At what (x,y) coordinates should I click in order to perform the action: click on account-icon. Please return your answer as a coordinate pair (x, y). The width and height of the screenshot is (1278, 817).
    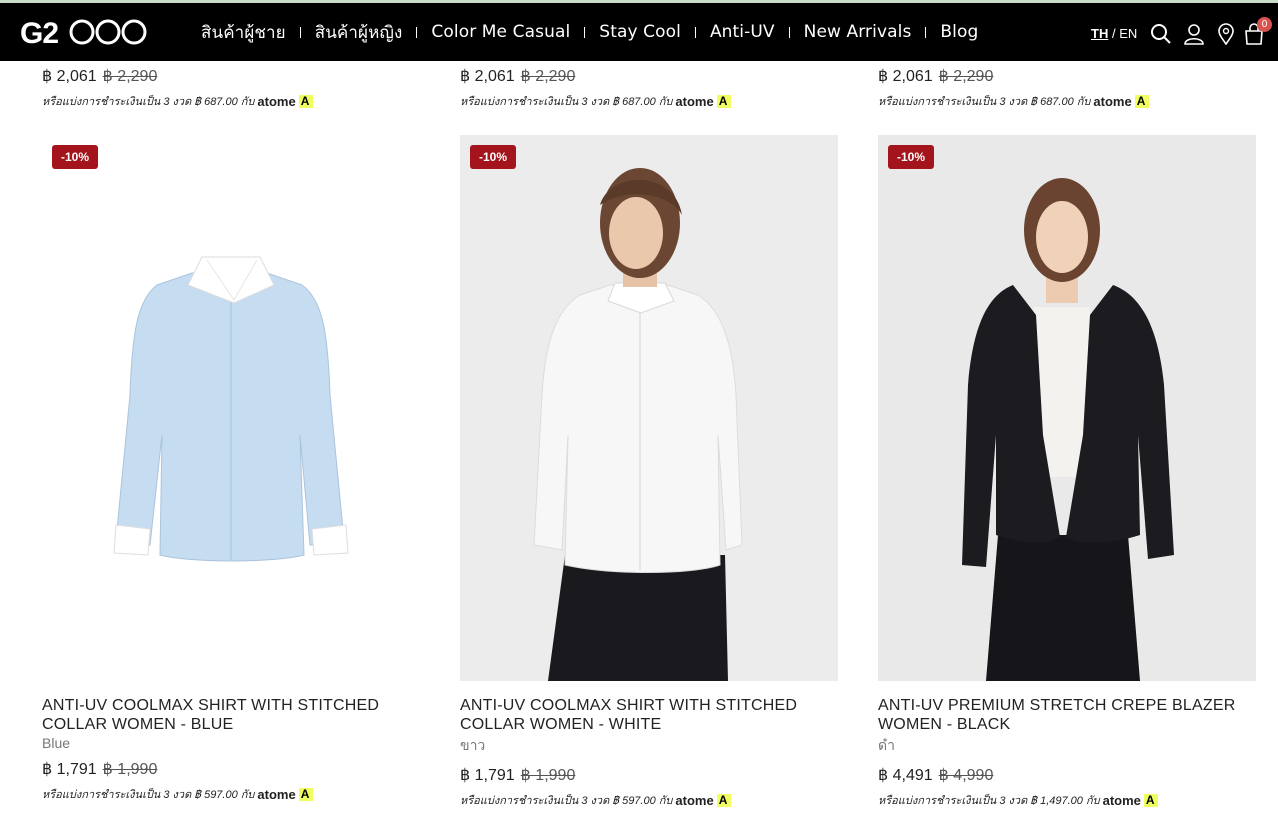
    Looking at the image, I should click on (1194, 34).